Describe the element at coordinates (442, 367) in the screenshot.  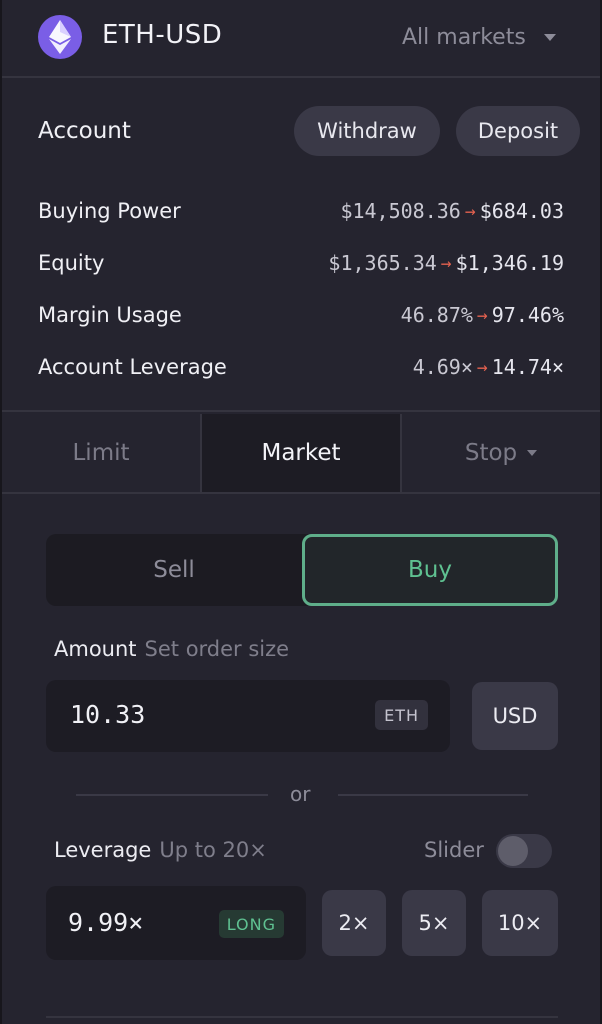
I see `current-value: 4.69×` at that location.